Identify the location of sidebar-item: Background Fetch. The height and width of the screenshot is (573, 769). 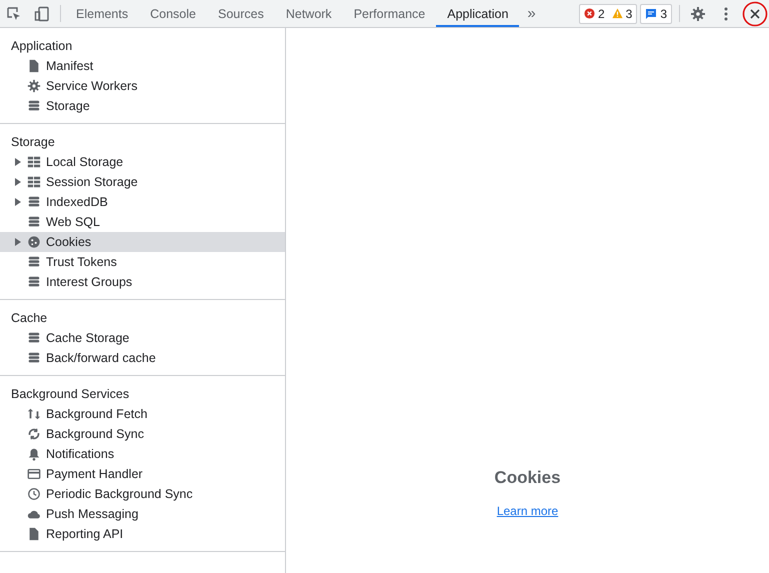
(142, 414).